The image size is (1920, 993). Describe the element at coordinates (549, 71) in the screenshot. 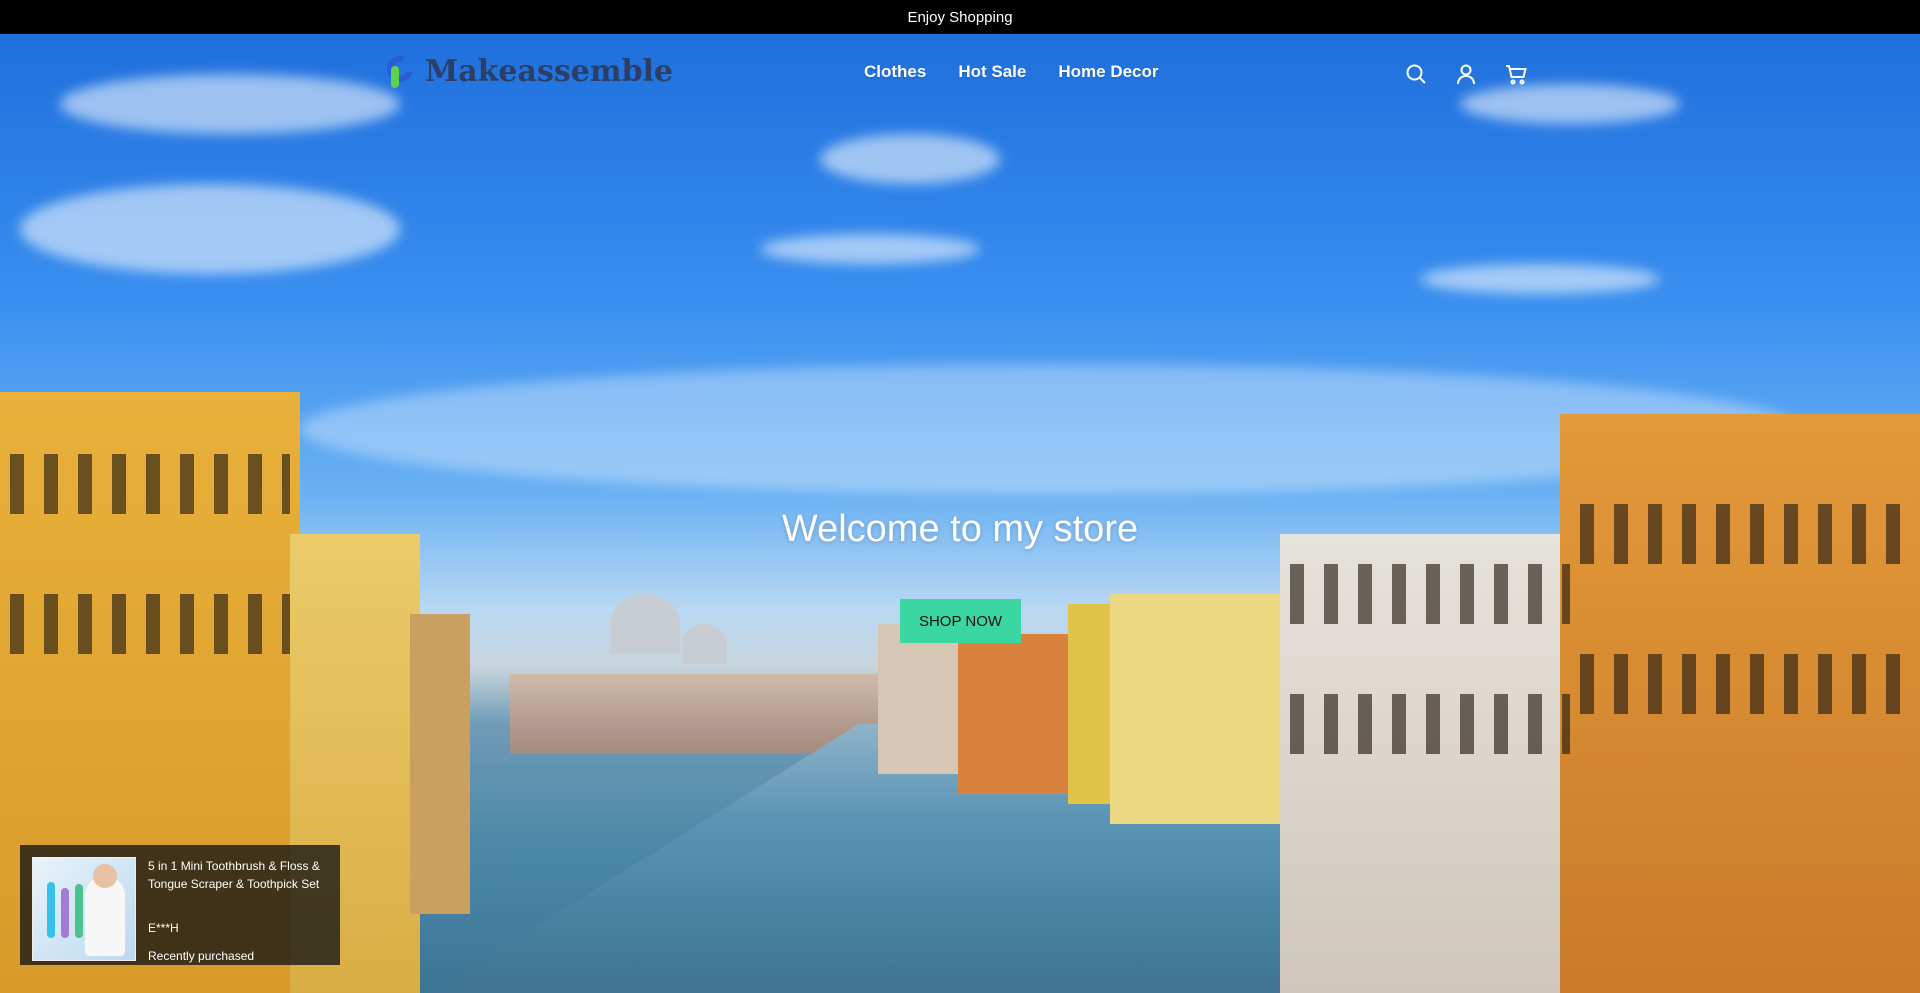

I see `logo-text: Makeassemble` at that location.